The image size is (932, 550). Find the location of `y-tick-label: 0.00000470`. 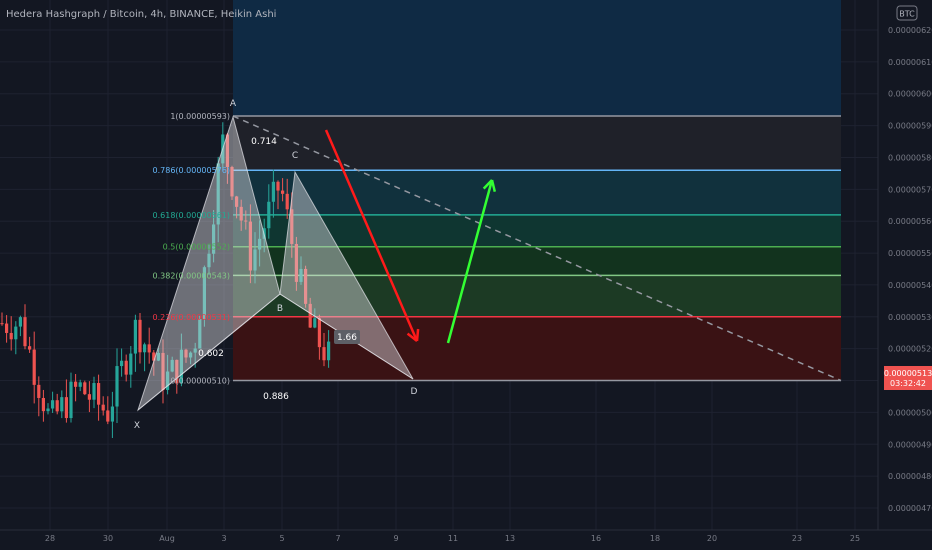

y-tick-label: 0.00000470 is located at coordinates (910, 508).